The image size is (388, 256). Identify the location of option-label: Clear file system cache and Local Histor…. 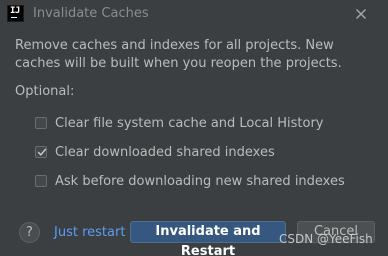
(189, 123).